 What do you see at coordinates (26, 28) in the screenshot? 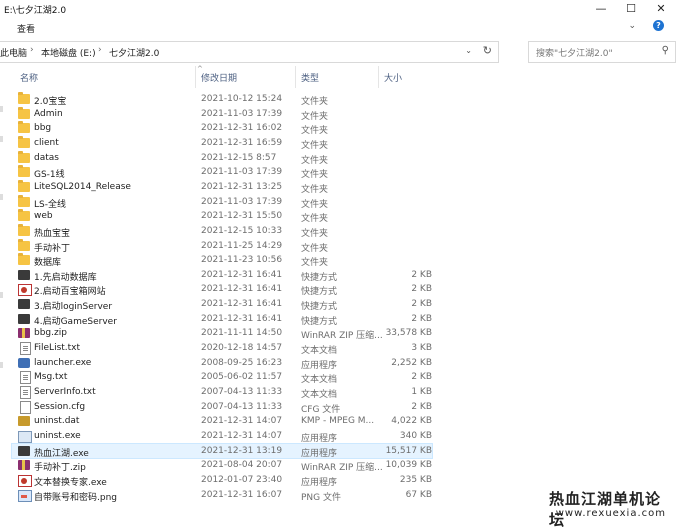
I see `tab-view: 查看` at bounding box center [26, 28].